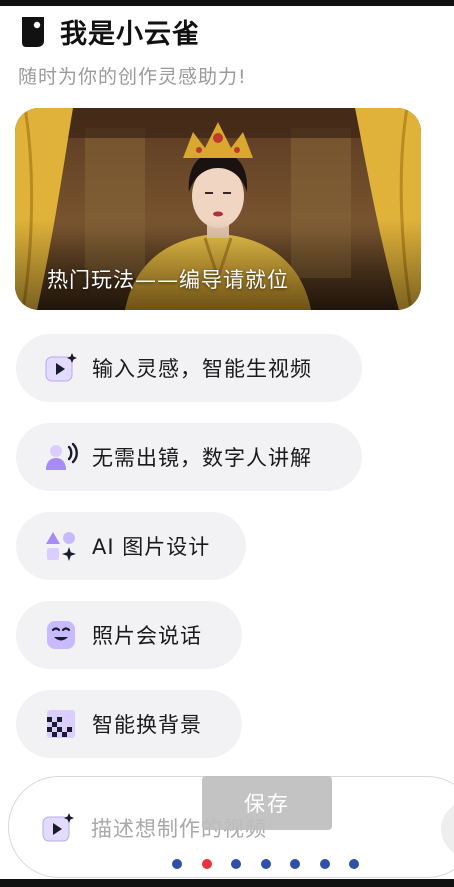 This screenshot has width=454, height=887. What do you see at coordinates (132, 77) in the screenshot?
I see `page-subtitle: 随时为你的创作灵感助力!` at bounding box center [132, 77].